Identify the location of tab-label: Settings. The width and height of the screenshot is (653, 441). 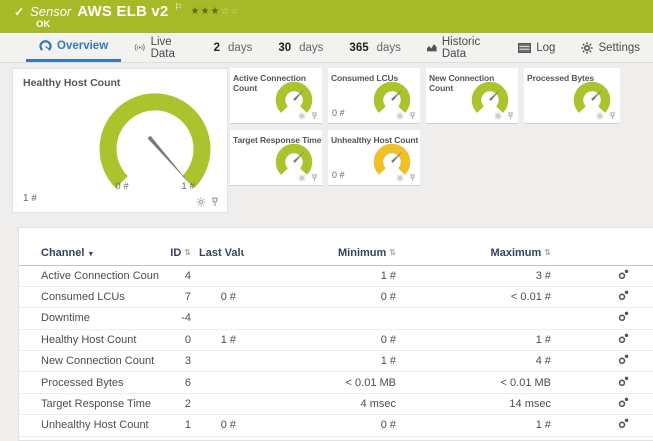
(619, 47).